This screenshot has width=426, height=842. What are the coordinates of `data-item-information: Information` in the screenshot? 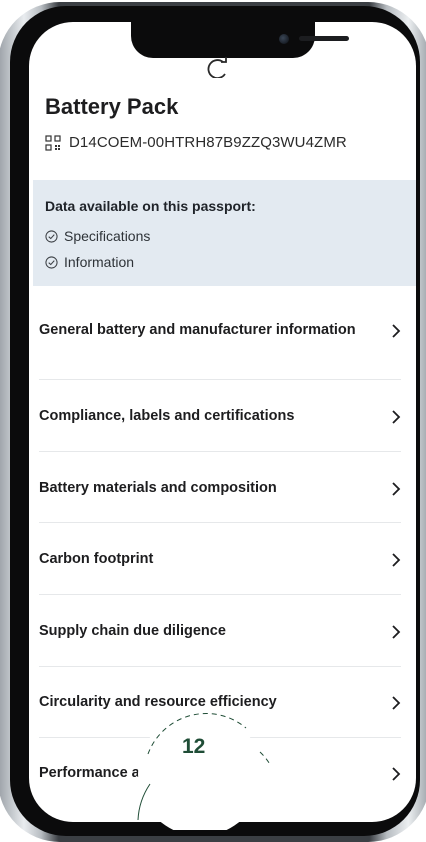 It's located at (89, 262).